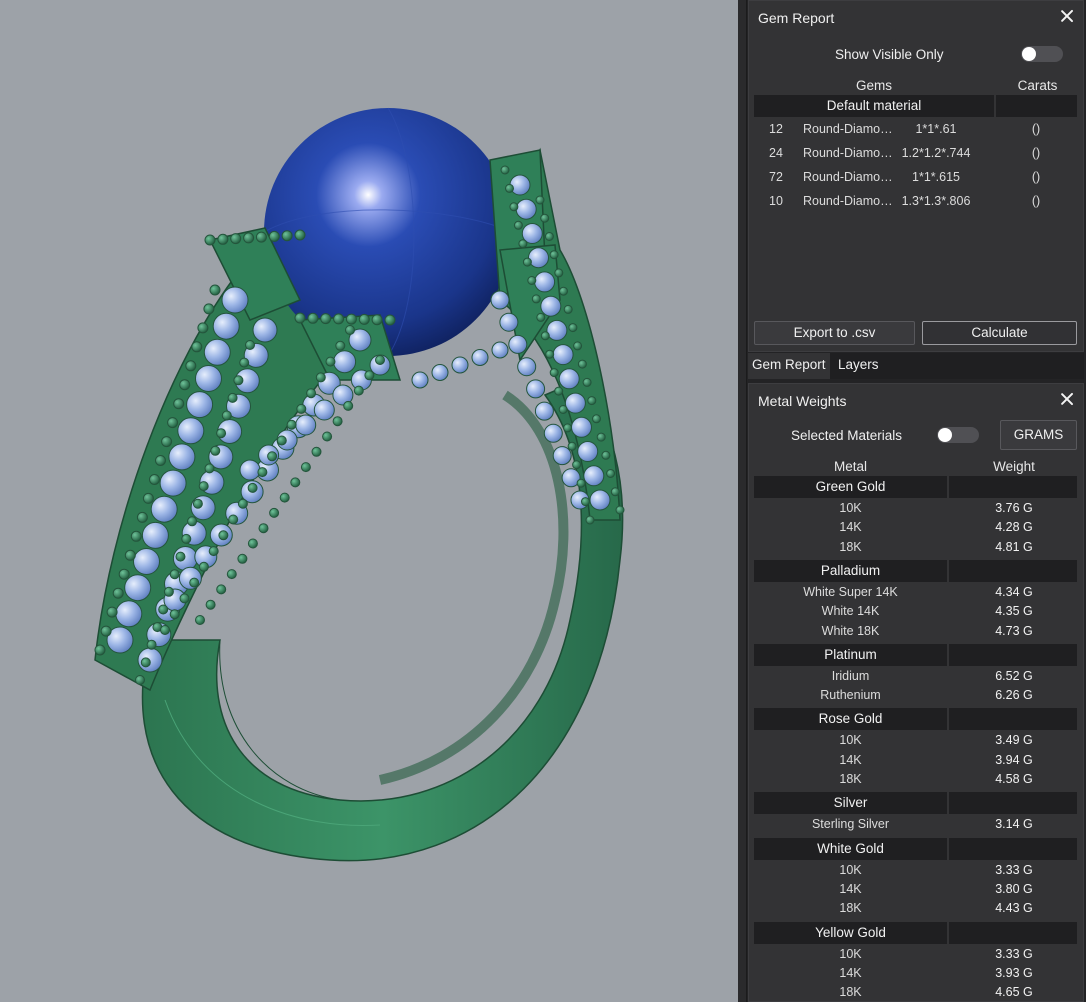 The width and height of the screenshot is (1086, 1002). What do you see at coordinates (915, 592) in the screenshot?
I see `metal-row: White Super 14K 4.34 G` at bounding box center [915, 592].